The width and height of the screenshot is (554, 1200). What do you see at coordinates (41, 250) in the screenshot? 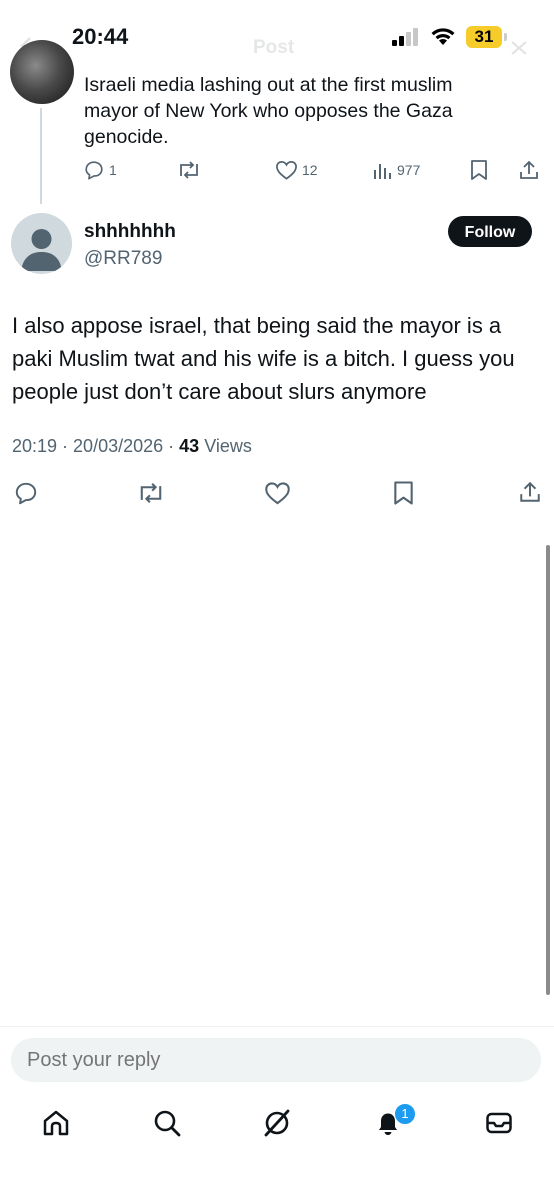
I see `default-avatar-icon` at bounding box center [41, 250].